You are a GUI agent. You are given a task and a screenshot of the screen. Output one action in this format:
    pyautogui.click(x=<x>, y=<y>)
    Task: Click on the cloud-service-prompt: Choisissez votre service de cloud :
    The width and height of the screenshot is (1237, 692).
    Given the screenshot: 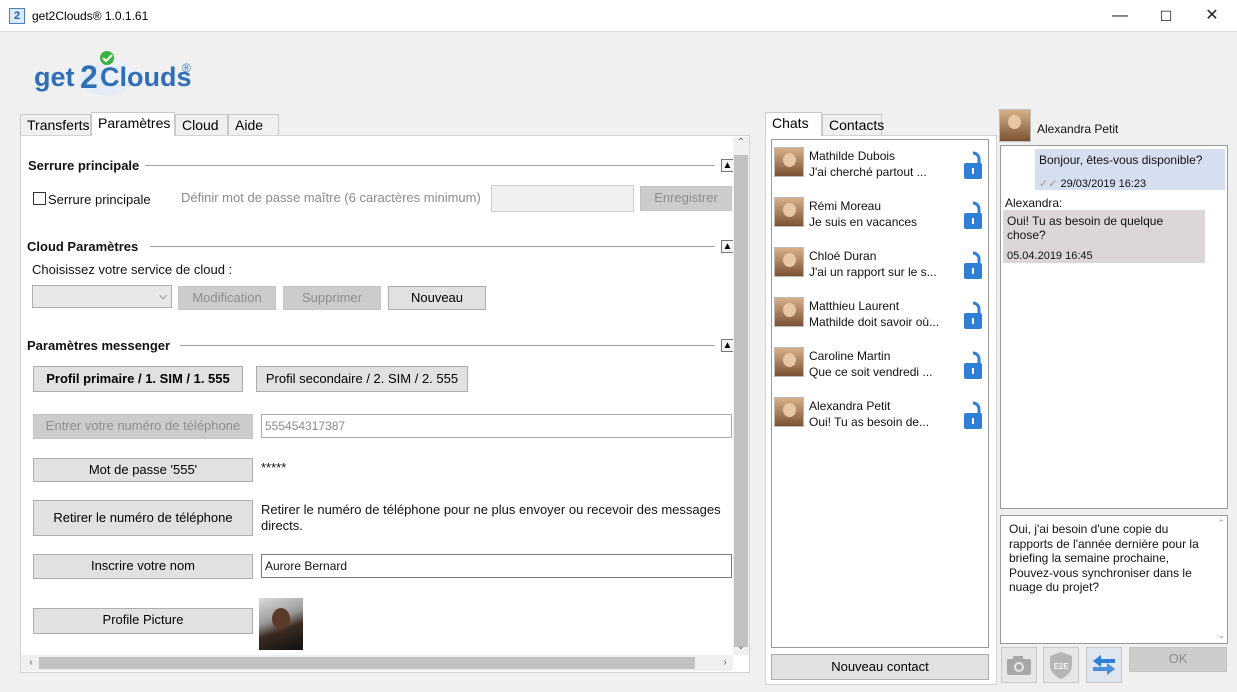 What is the action you would take?
    pyautogui.click(x=132, y=269)
    